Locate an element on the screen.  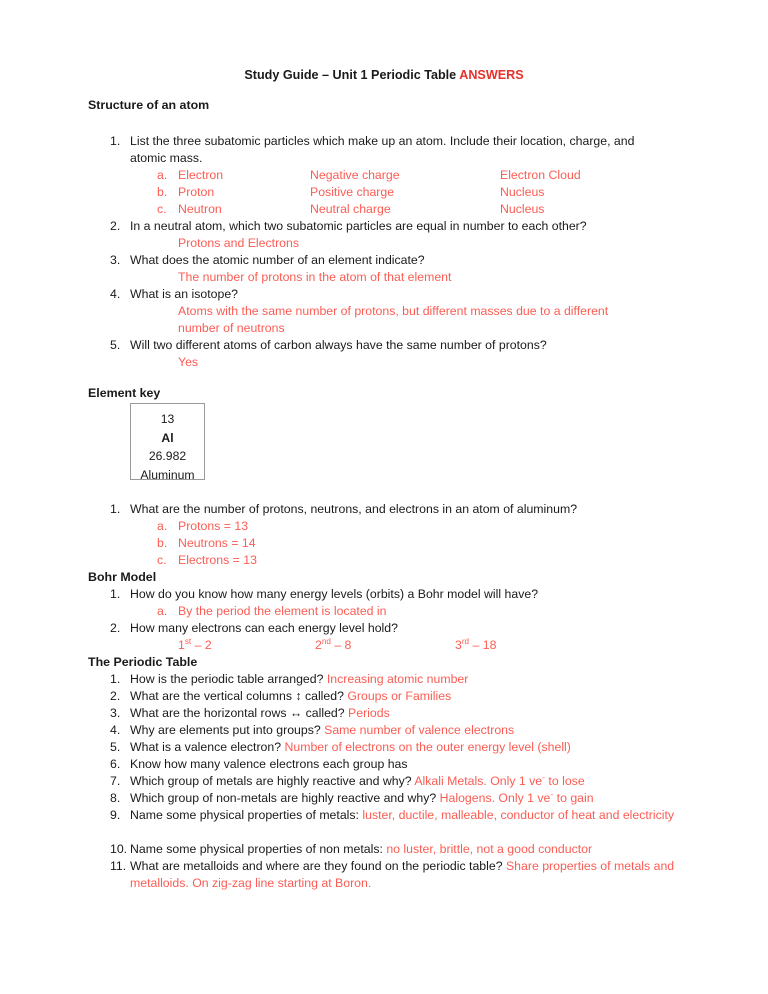
answer-text: By the period the element is located in is located at coordinates (282, 611).